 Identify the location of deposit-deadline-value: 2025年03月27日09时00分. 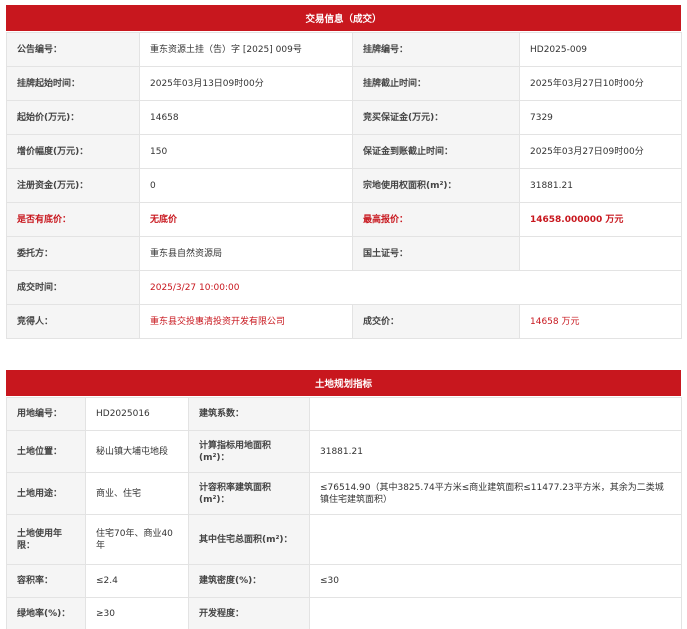
(600, 151).